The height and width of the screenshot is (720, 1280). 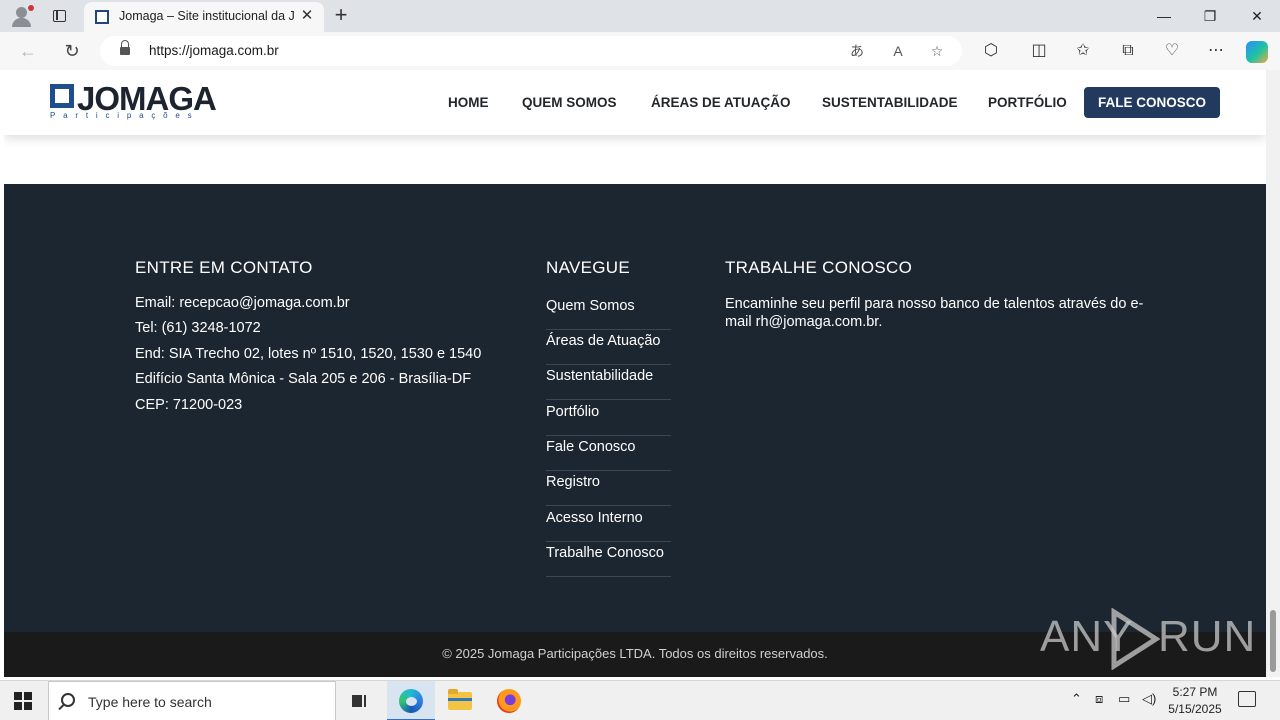 What do you see at coordinates (937, 51) in the screenshot?
I see `favorite-star-icon: ☆` at bounding box center [937, 51].